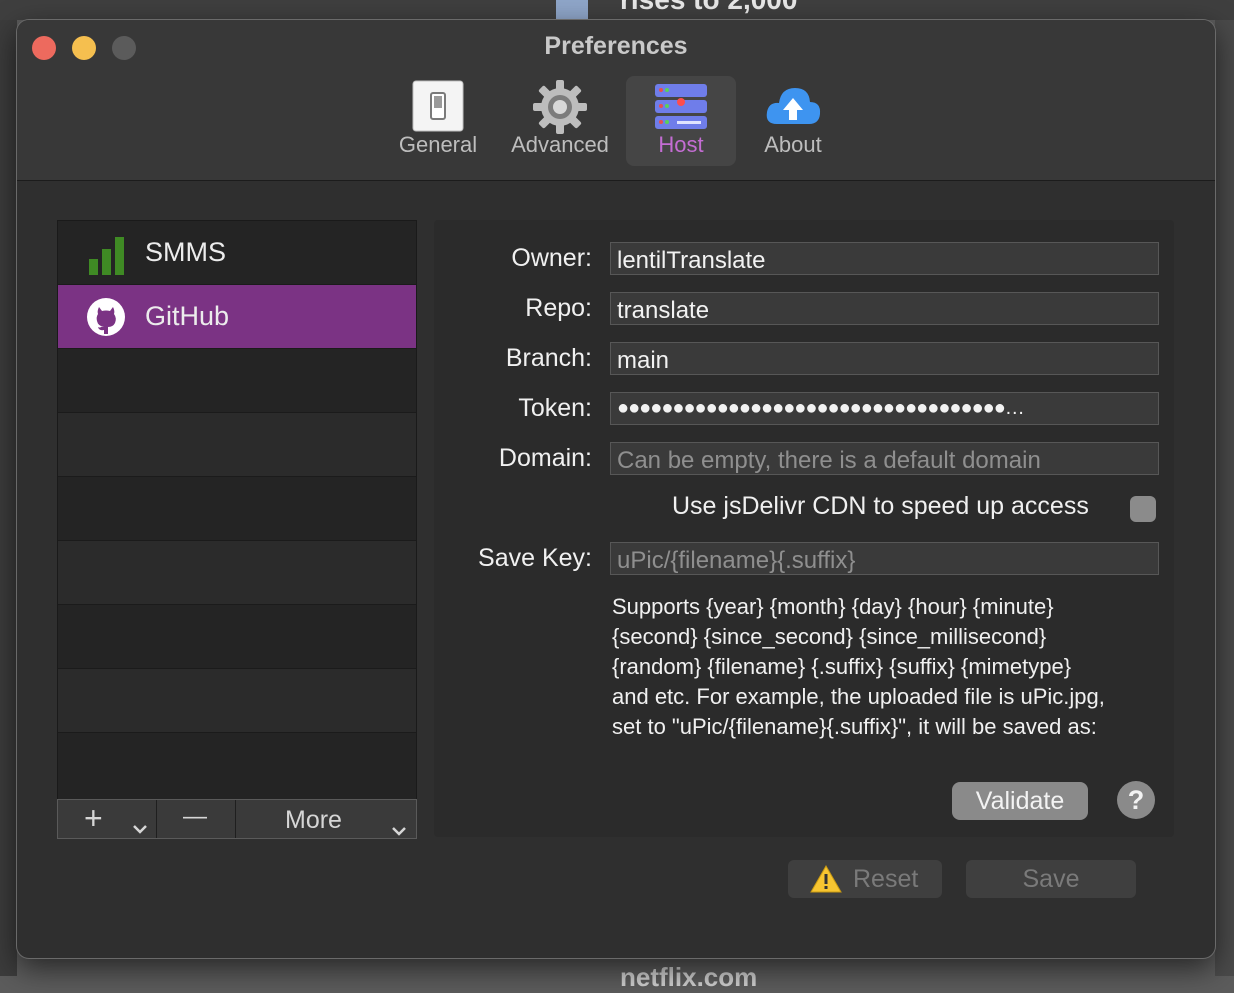 This screenshot has width=1234, height=993. What do you see at coordinates (1051, 879) in the screenshot?
I see `save-button: Save` at bounding box center [1051, 879].